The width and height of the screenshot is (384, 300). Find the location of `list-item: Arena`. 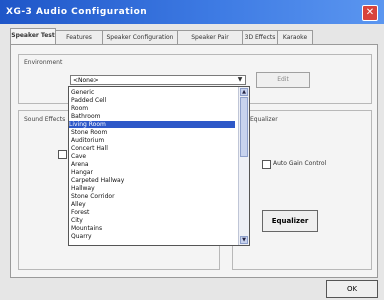

list-item: Arena is located at coordinates (80, 164).